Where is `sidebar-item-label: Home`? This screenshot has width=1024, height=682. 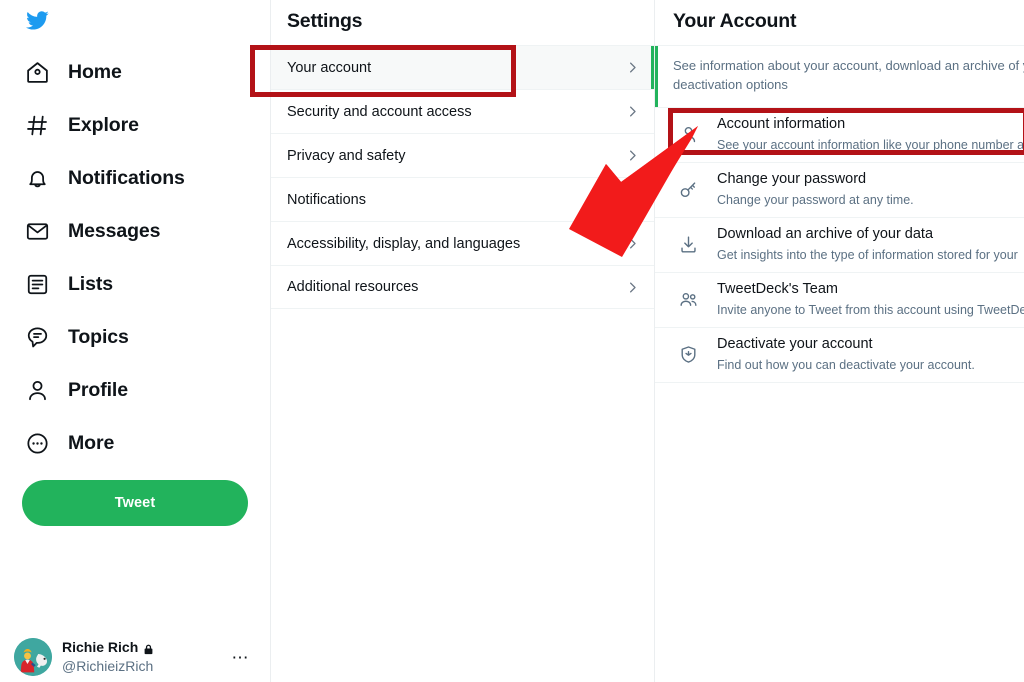 sidebar-item-label: Home is located at coordinates (95, 72).